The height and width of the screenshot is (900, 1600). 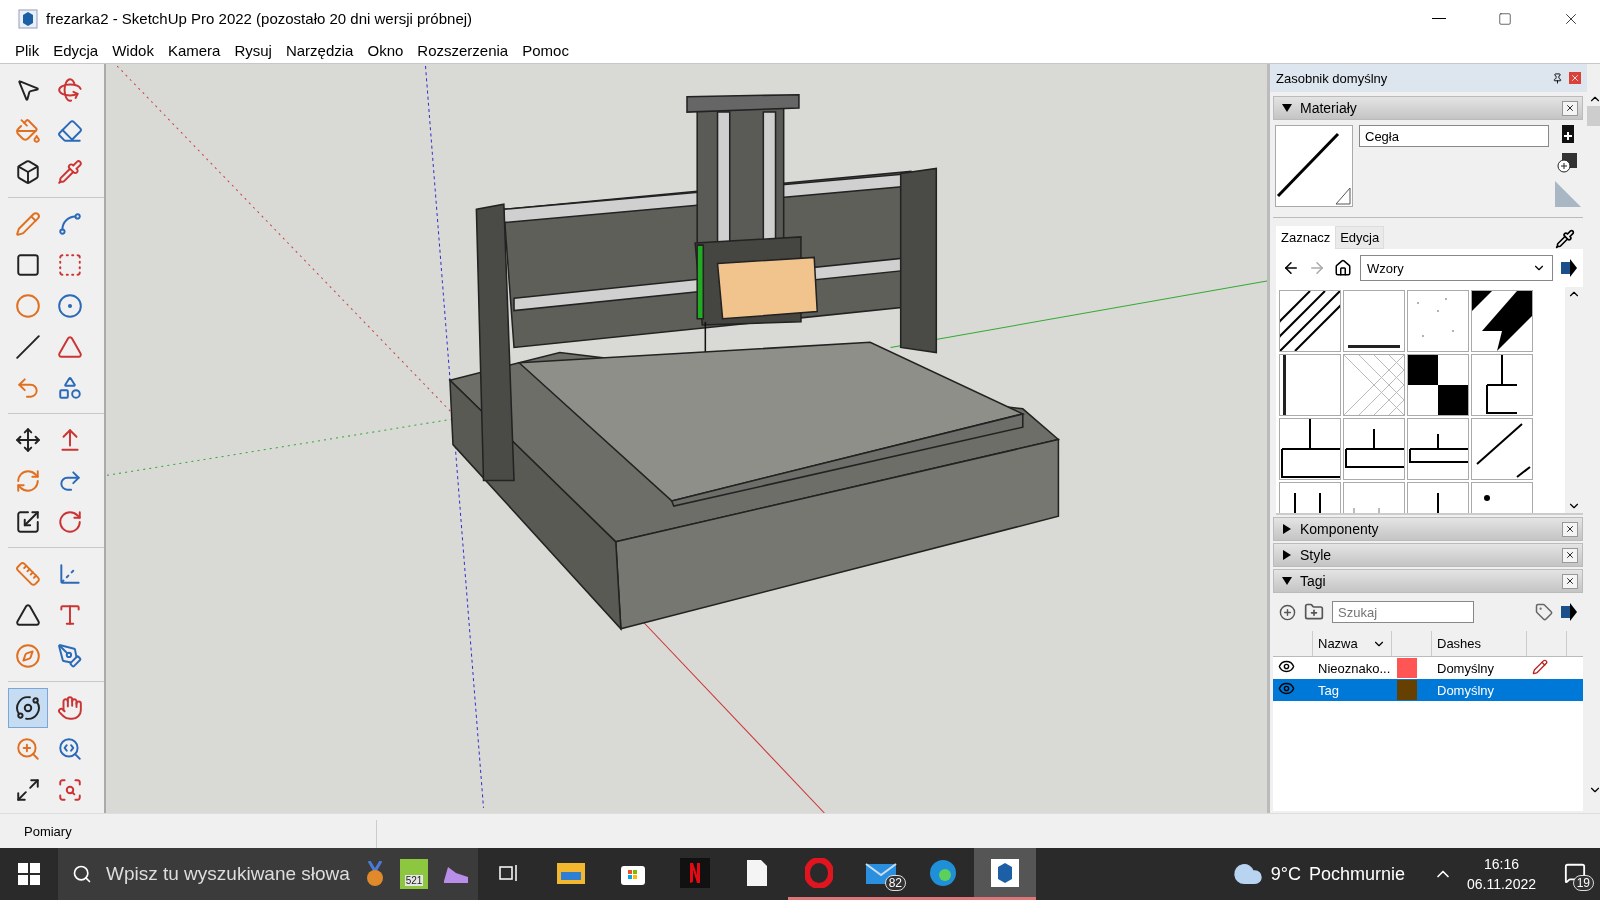 What do you see at coordinates (1583, 883) in the screenshot?
I see `notification-count: 19` at bounding box center [1583, 883].